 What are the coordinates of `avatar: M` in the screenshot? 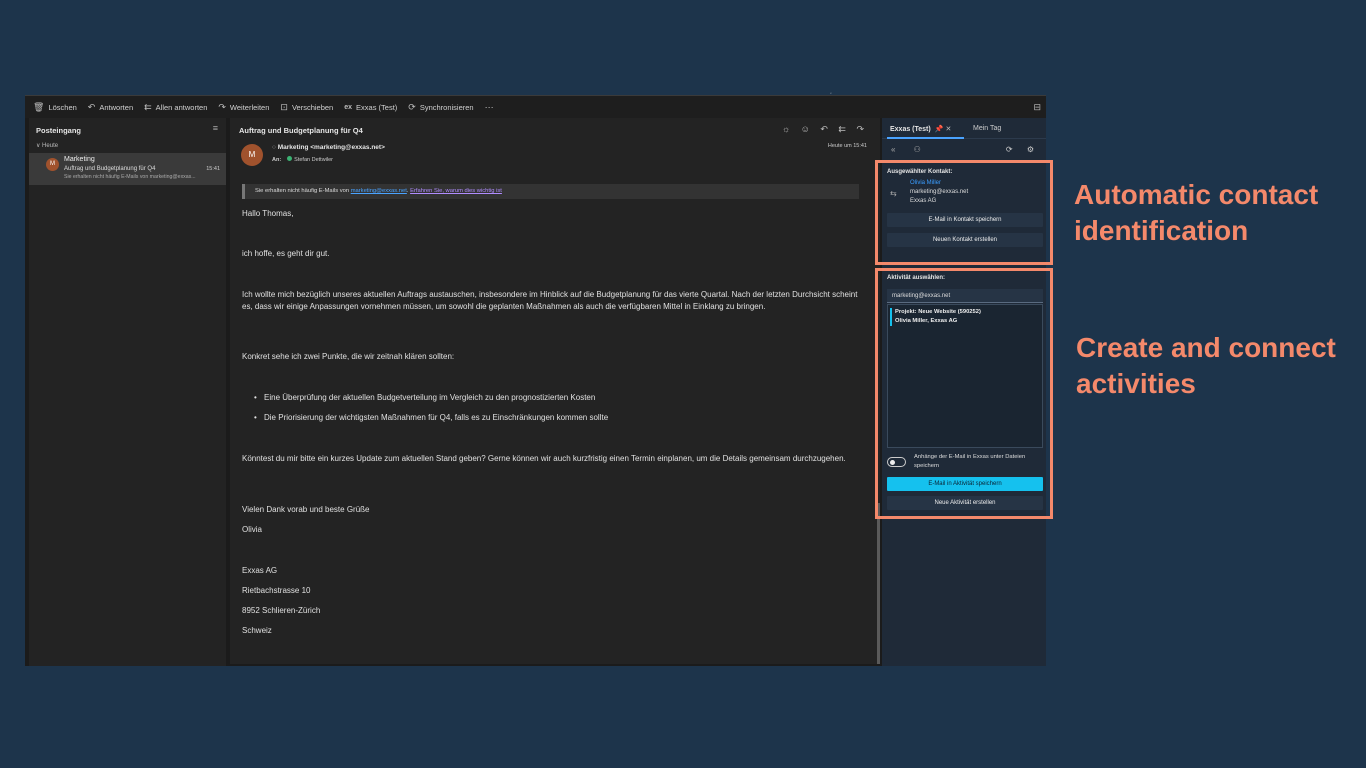 It's located at (52, 164).